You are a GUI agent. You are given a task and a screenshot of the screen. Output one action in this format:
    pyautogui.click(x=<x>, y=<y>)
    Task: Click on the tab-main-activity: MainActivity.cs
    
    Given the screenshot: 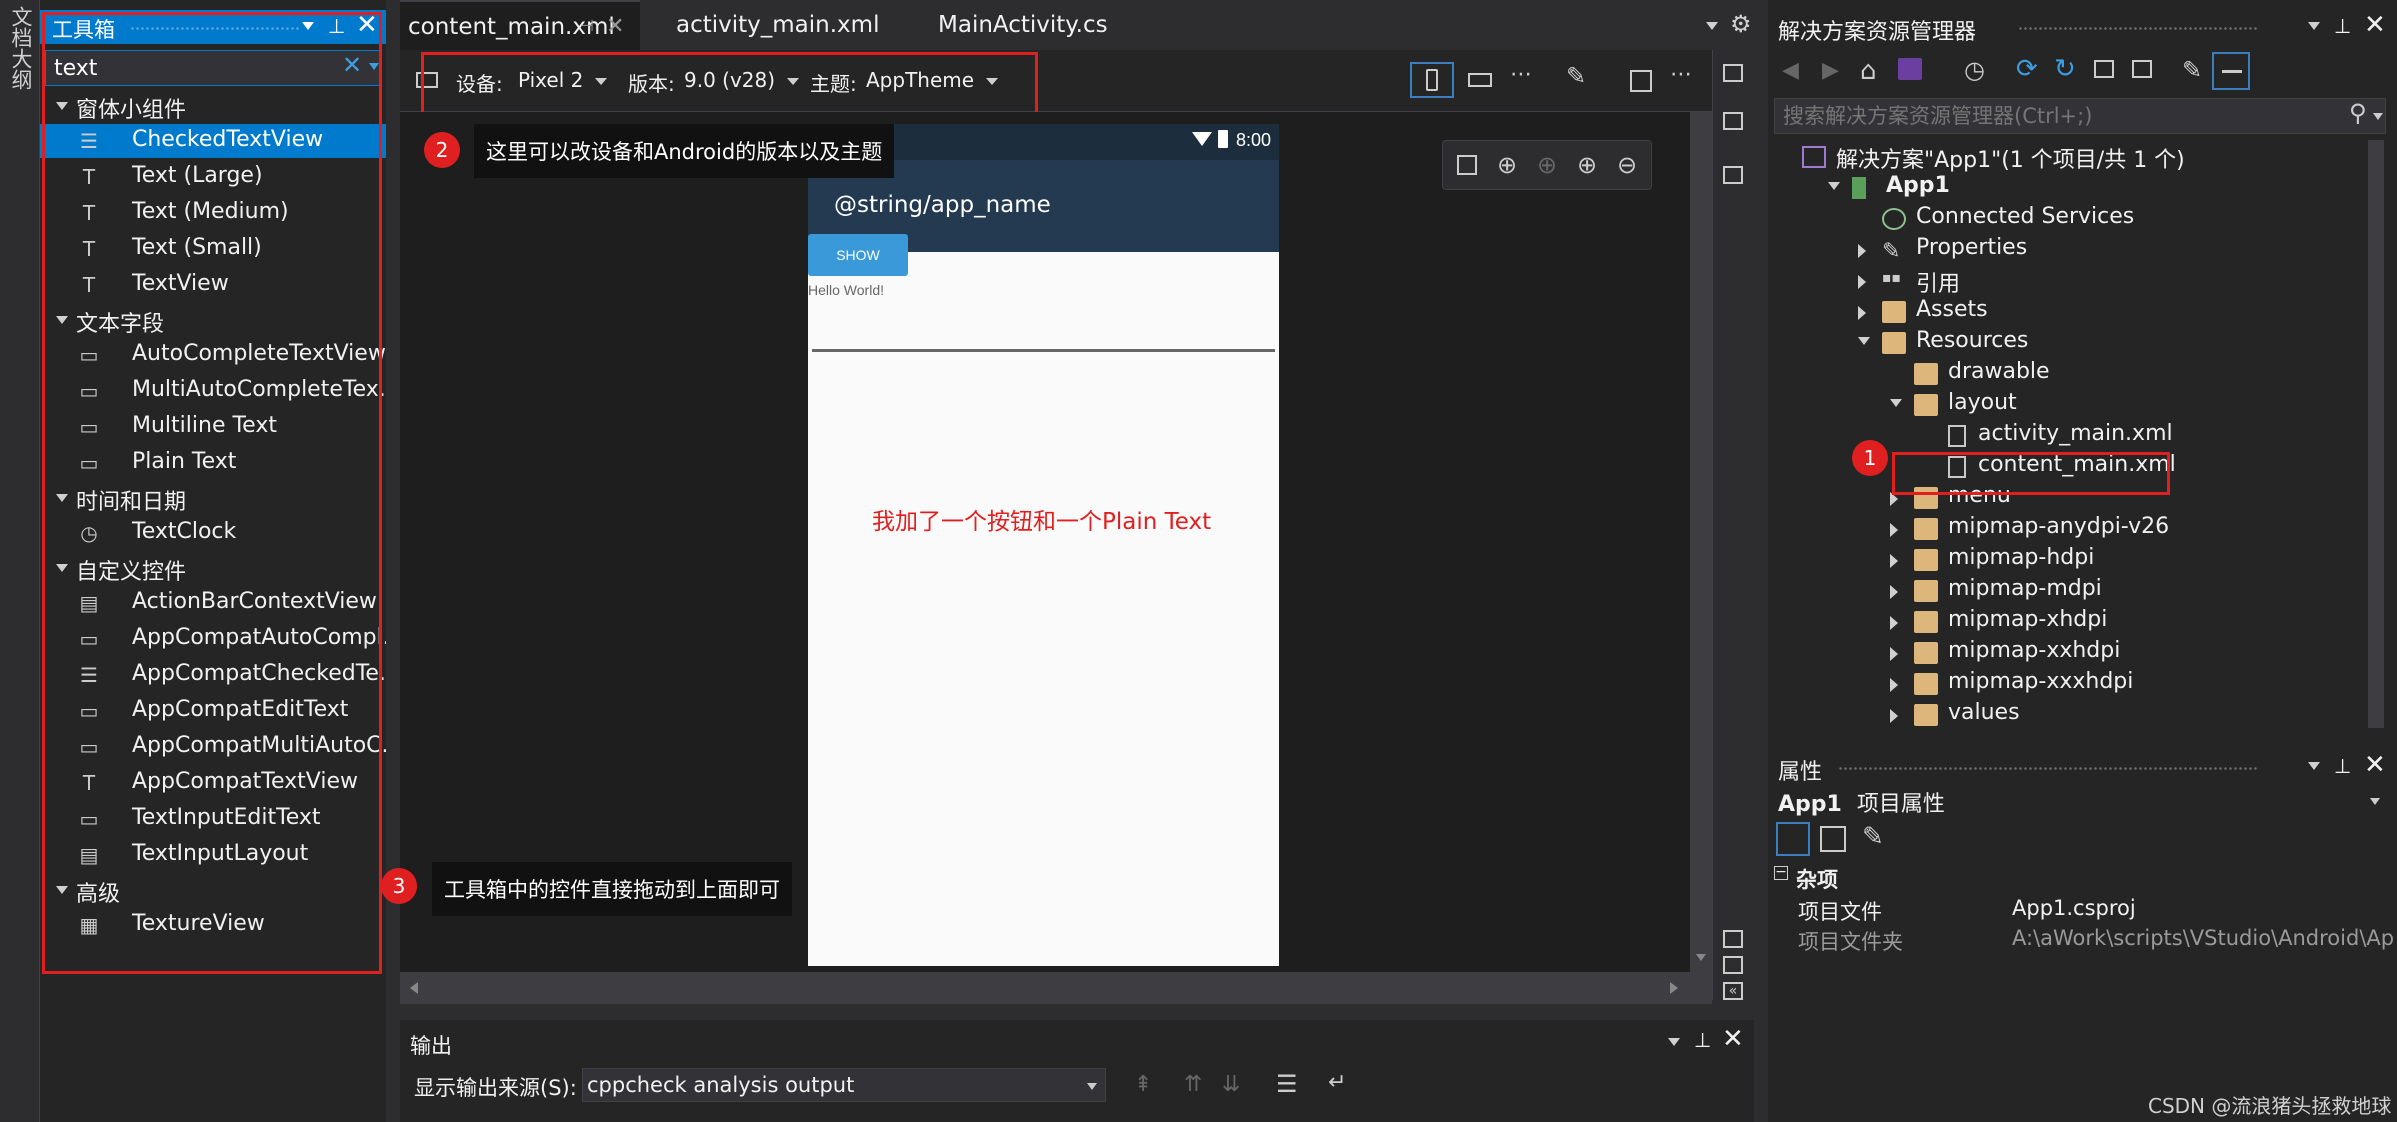 What is the action you would take?
    pyautogui.click(x=1023, y=25)
    